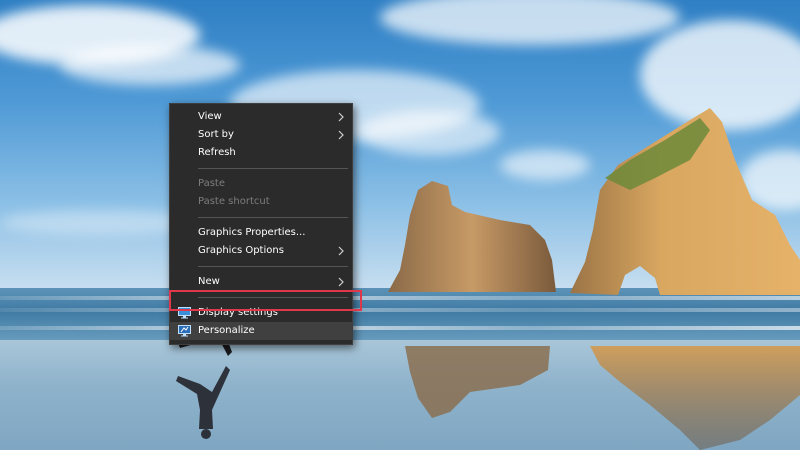 The height and width of the screenshot is (450, 800). What do you see at coordinates (261, 135) in the screenshot?
I see `menu-item-sort-by: Sort by` at bounding box center [261, 135].